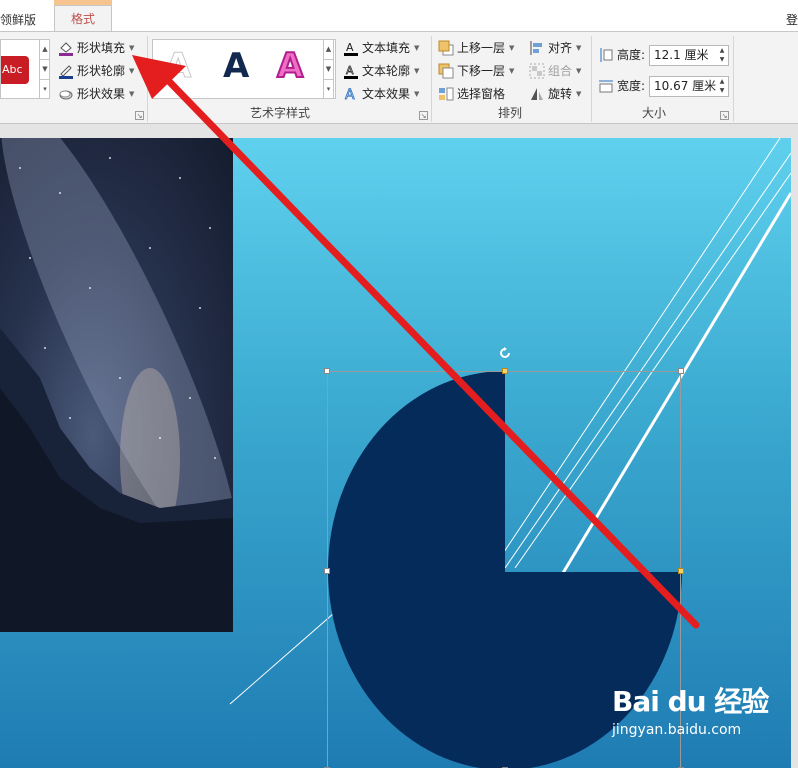 The height and width of the screenshot is (768, 798). I want to click on height-input: 12.1 厘米 ▲ ▼, so click(689, 55).